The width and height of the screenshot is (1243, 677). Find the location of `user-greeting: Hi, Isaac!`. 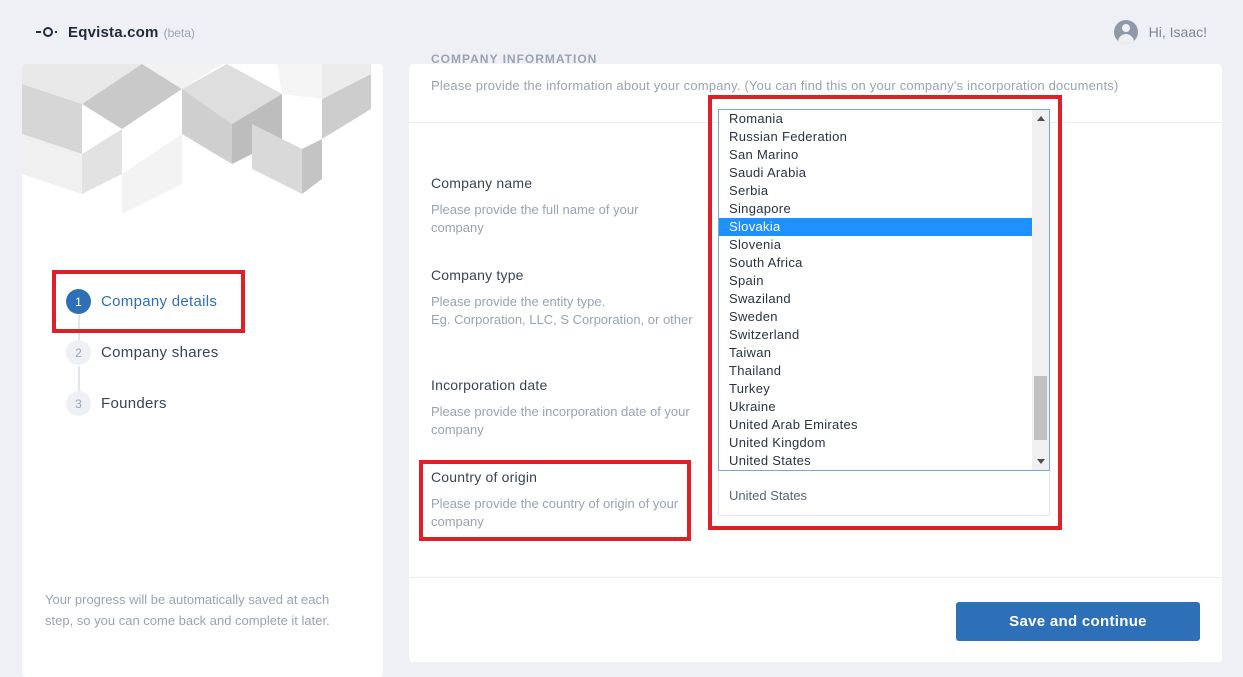

user-greeting: Hi, Isaac! is located at coordinates (1178, 32).